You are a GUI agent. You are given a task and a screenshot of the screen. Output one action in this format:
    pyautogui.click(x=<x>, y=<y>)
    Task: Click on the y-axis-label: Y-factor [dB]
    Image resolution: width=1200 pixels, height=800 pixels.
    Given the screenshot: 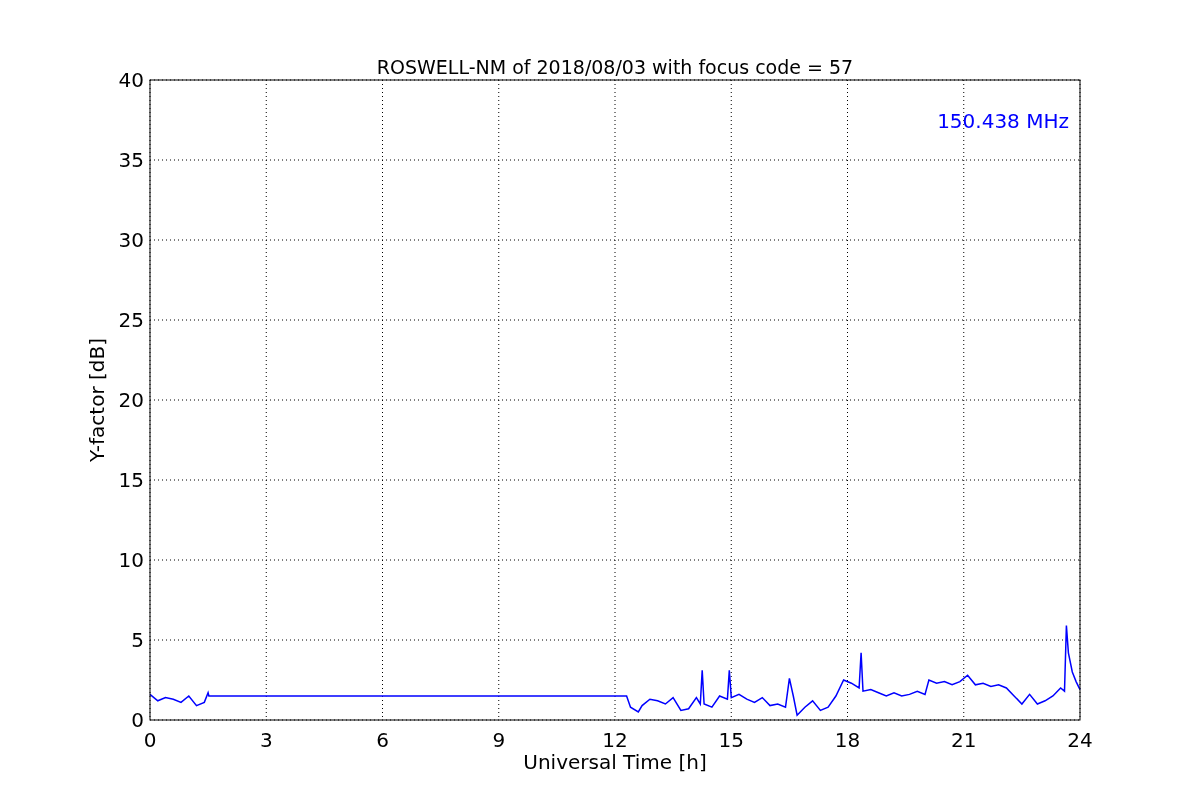 What is the action you would take?
    pyautogui.click(x=97, y=400)
    